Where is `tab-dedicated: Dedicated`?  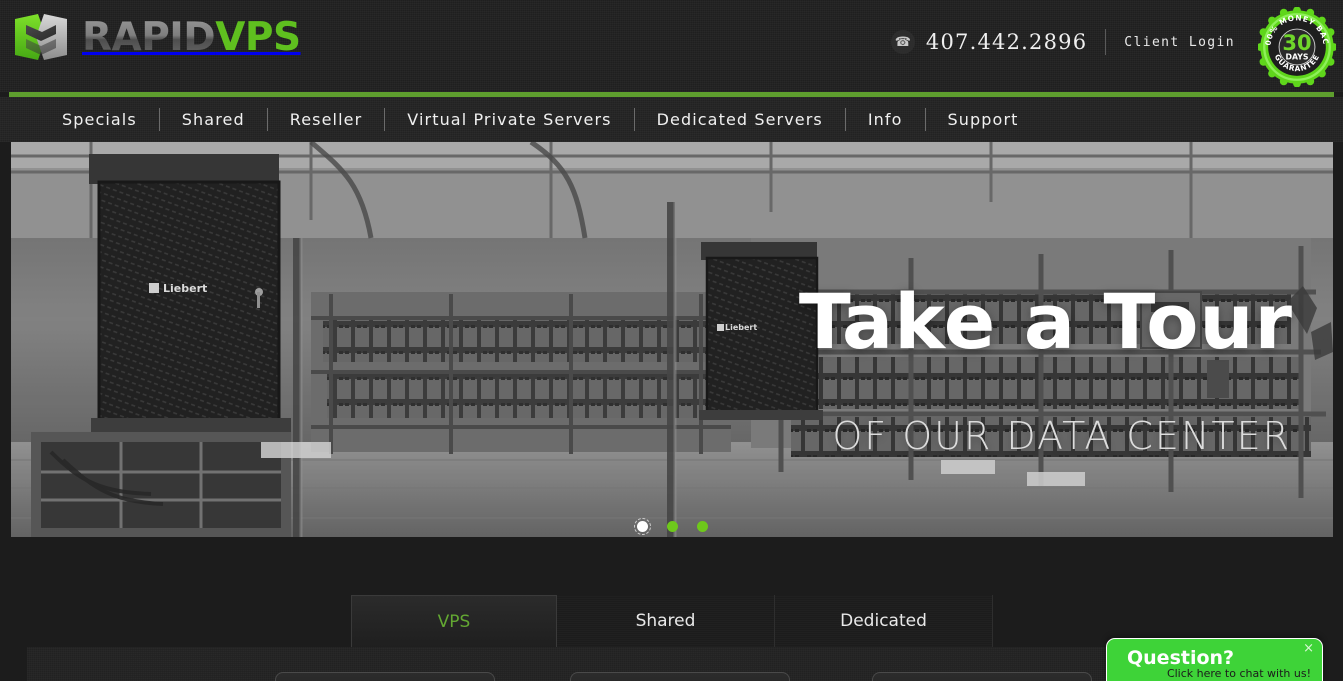
tab-dedicated: Dedicated is located at coordinates (884, 621).